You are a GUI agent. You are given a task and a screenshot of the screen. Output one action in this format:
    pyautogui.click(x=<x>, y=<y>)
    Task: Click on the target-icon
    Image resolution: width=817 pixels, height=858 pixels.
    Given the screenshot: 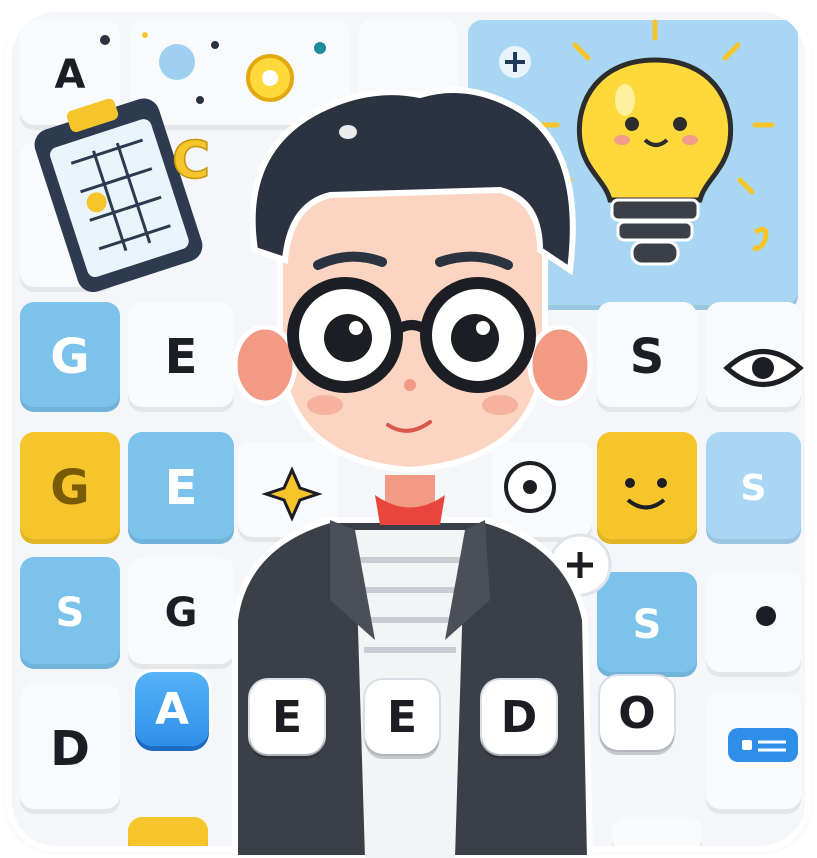 What is the action you would take?
    pyautogui.click(x=530, y=487)
    